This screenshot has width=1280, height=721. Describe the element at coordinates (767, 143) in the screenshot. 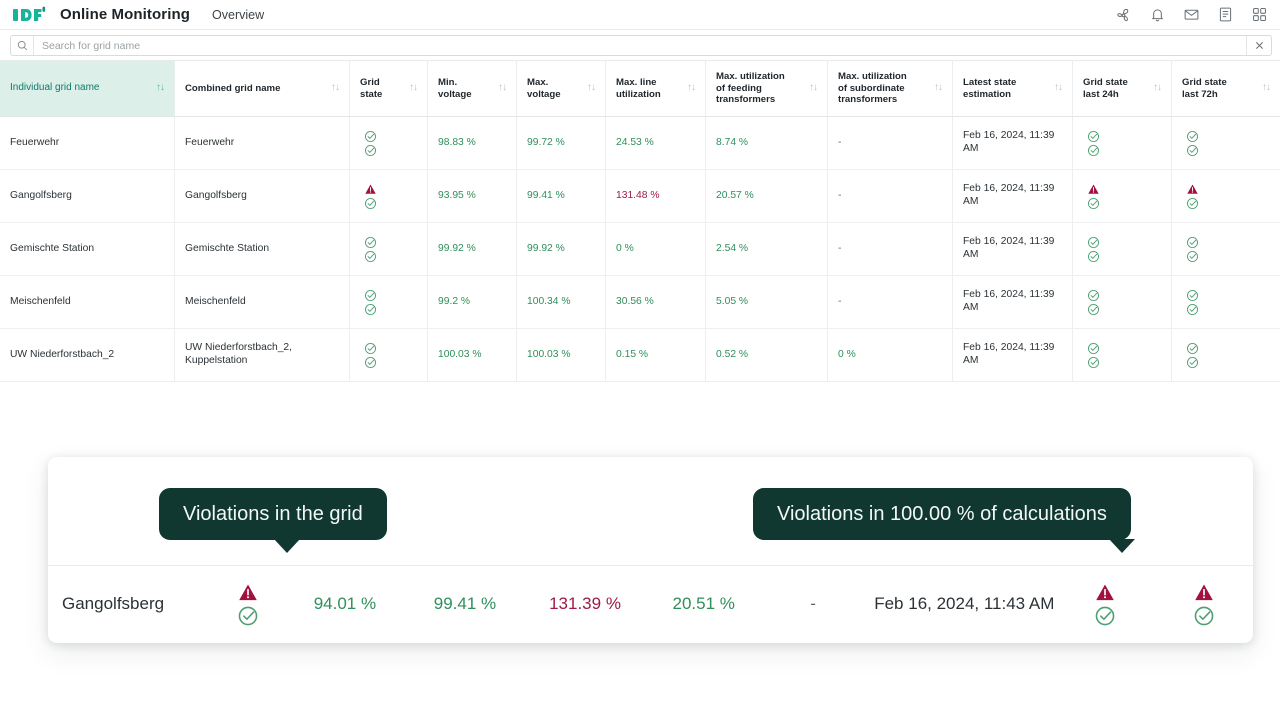

I see `cell-max_util_feeding: 8.74 %` at that location.